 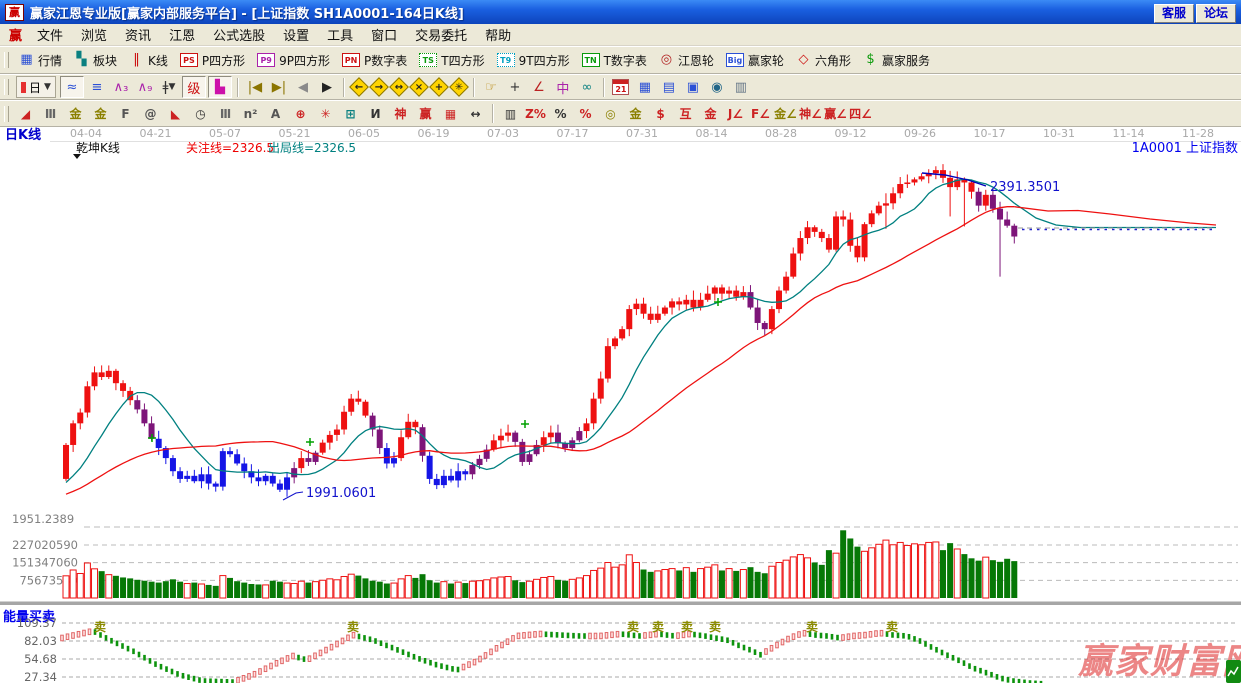 What do you see at coordinates (296, 34) in the screenshot?
I see `menu-item-设置: 设置` at bounding box center [296, 34].